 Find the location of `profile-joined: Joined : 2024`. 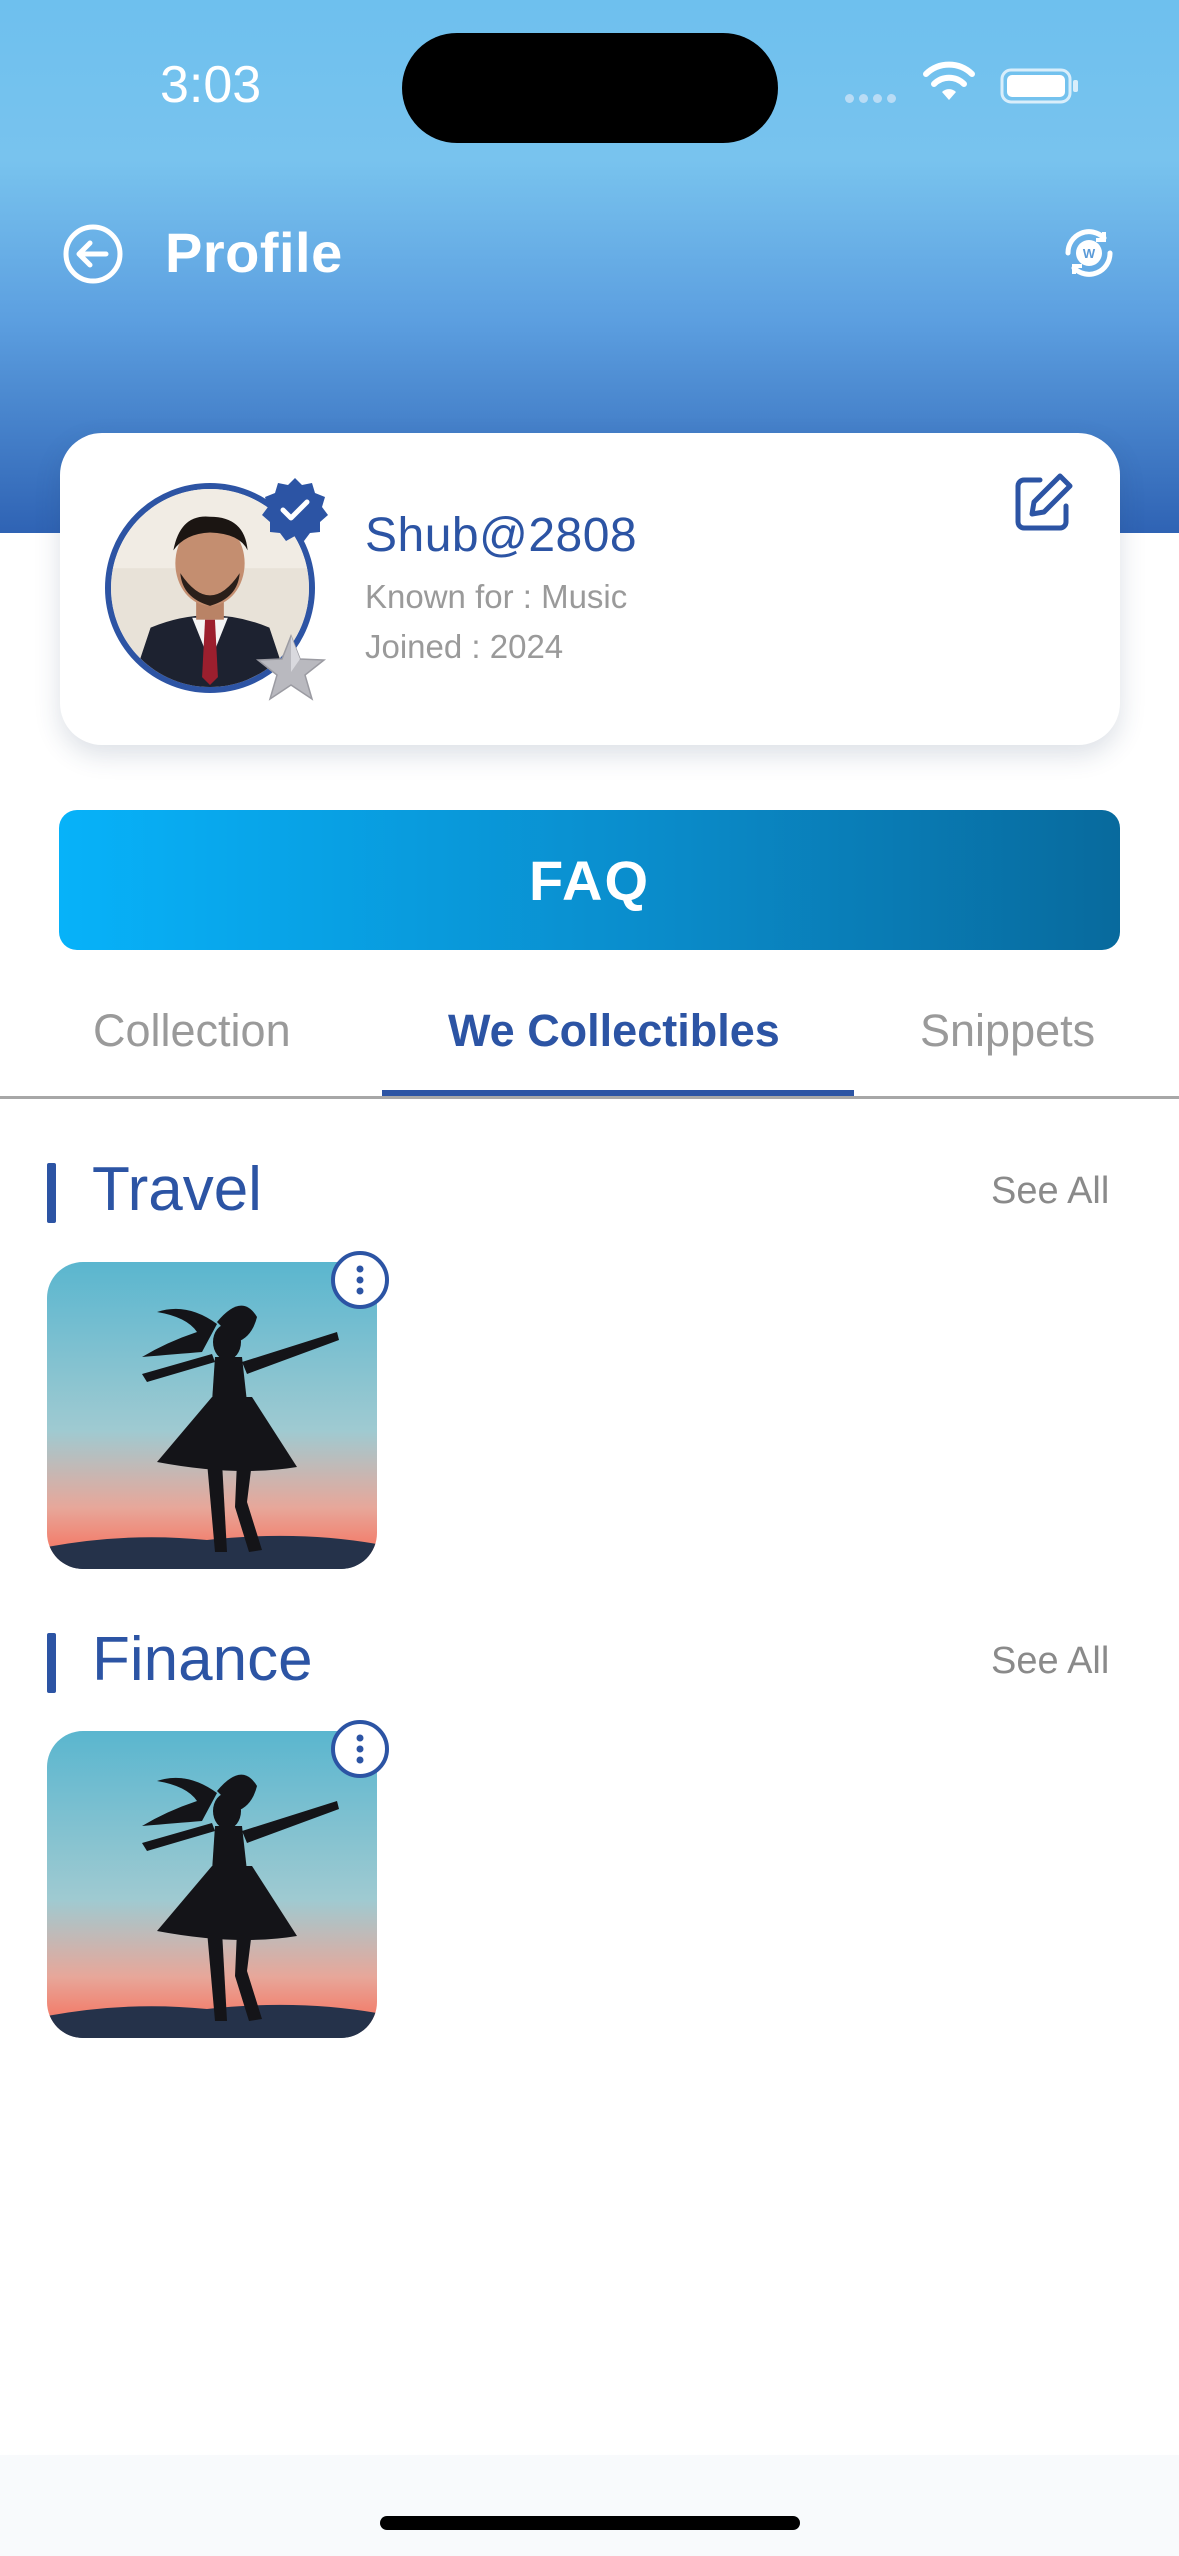

profile-joined: Joined : 2024 is located at coordinates (464, 646).